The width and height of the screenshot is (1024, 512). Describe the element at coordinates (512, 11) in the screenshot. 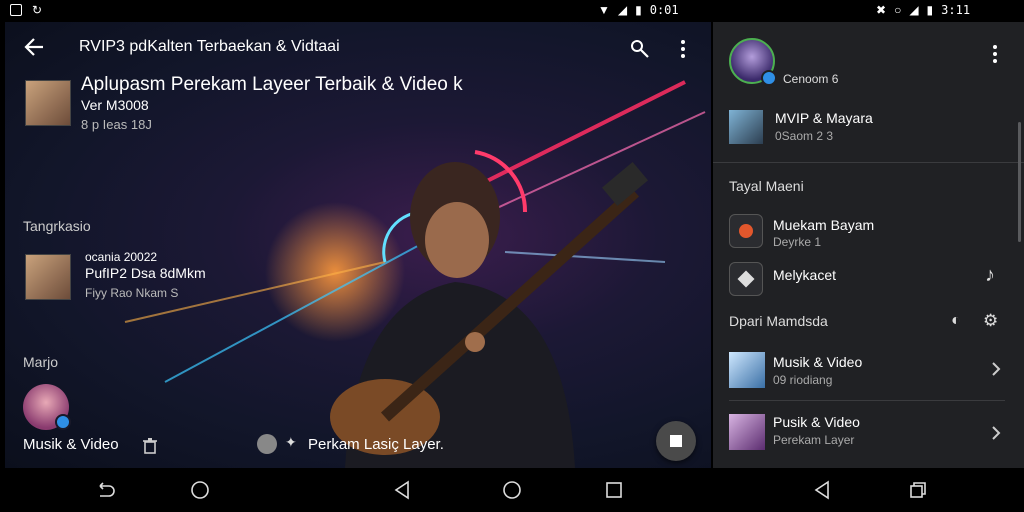

I see `status-bar: ↻ ▼ ◢ ▮ 0:01 ✖ ○ ◢ ▮ 3:11` at that location.